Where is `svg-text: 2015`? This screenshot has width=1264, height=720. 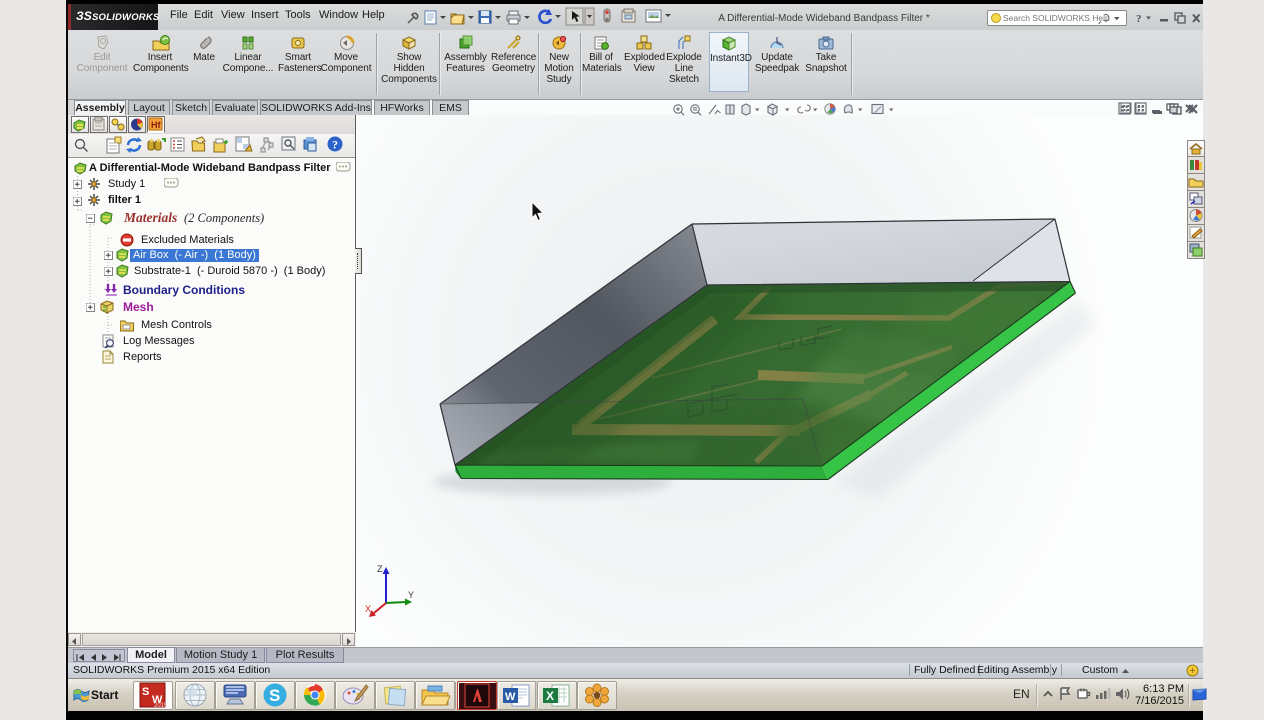 svg-text: 2015 is located at coordinates (161, 706).